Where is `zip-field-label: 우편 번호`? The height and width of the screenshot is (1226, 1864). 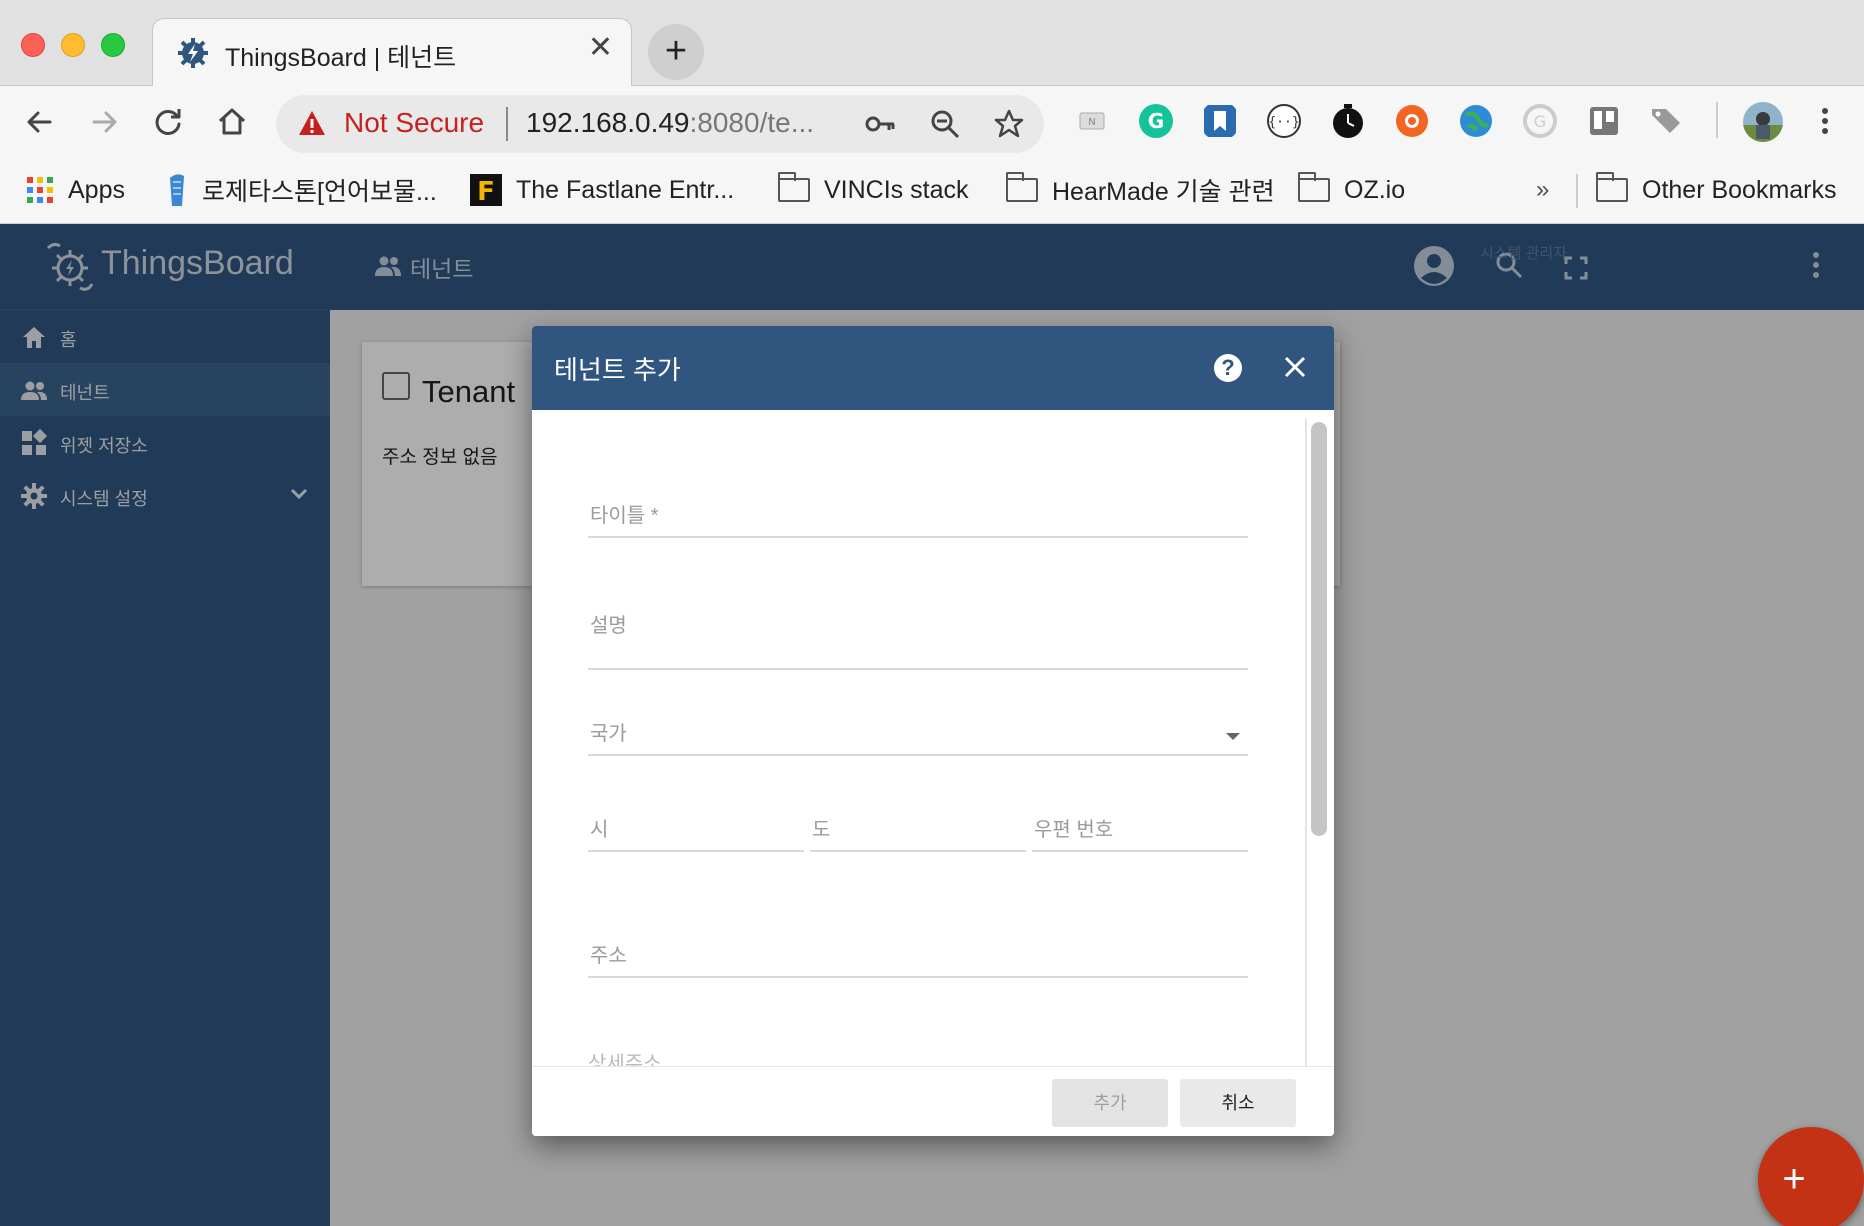
zip-field-label: 우편 번호 is located at coordinates (1074, 830).